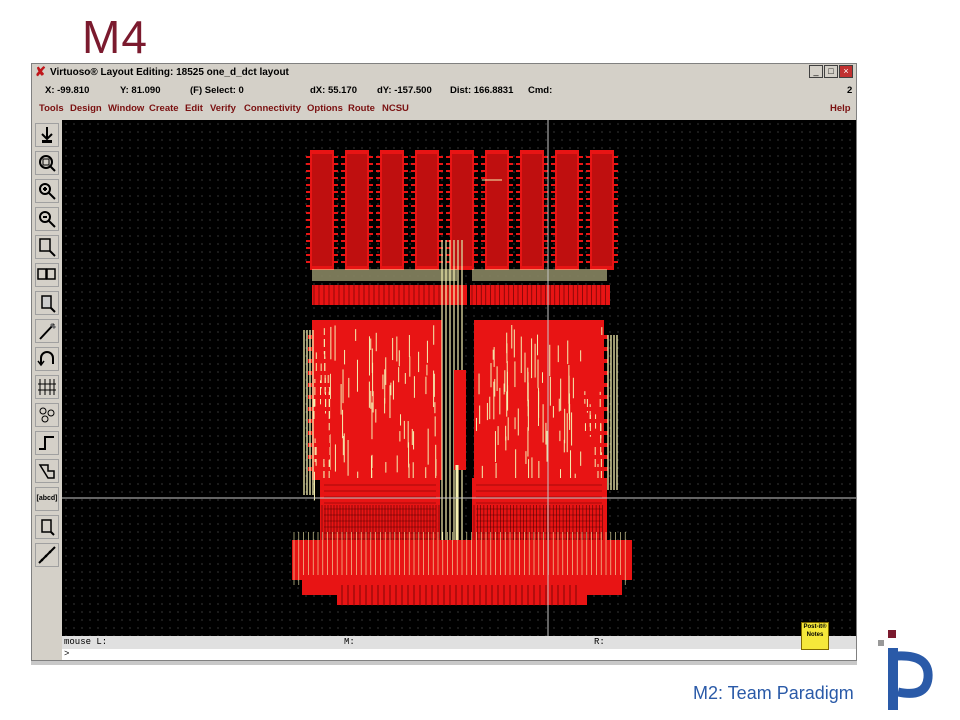  Describe the element at coordinates (361, 108) in the screenshot. I see `menu-route: Route` at that location.